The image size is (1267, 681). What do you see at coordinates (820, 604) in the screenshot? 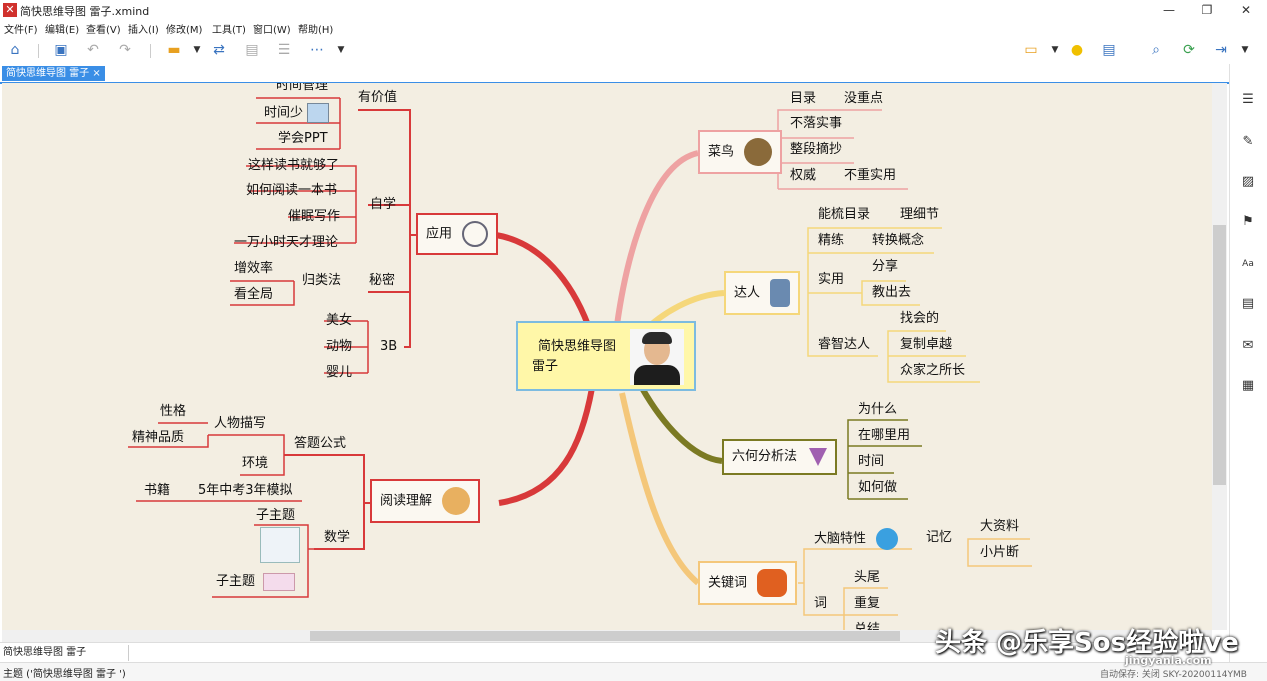
I see `topic-ci: 词` at bounding box center [820, 604].